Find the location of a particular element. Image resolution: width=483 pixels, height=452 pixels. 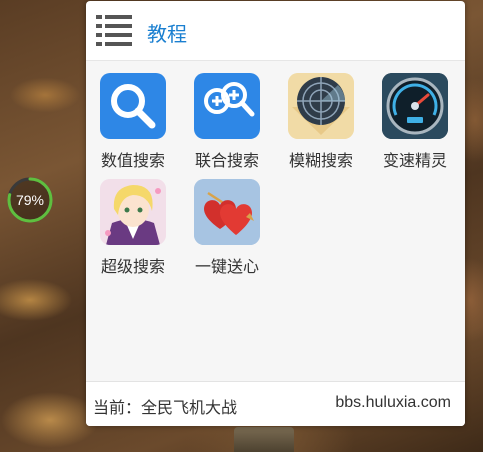

progress-ring: 79% is located at coordinates (30, 200).